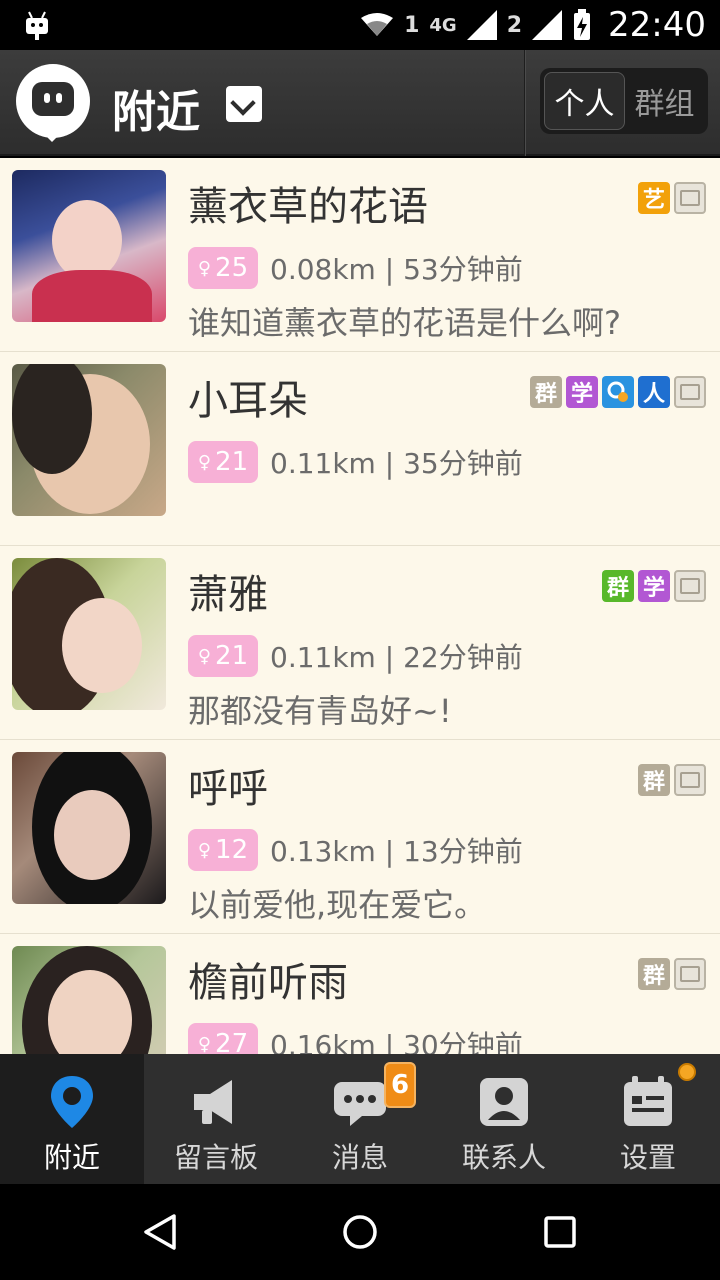 The height and width of the screenshot is (1280, 720). I want to click on user-meta: ♀ 25 0.08km | 53分钟前, so click(355, 268).